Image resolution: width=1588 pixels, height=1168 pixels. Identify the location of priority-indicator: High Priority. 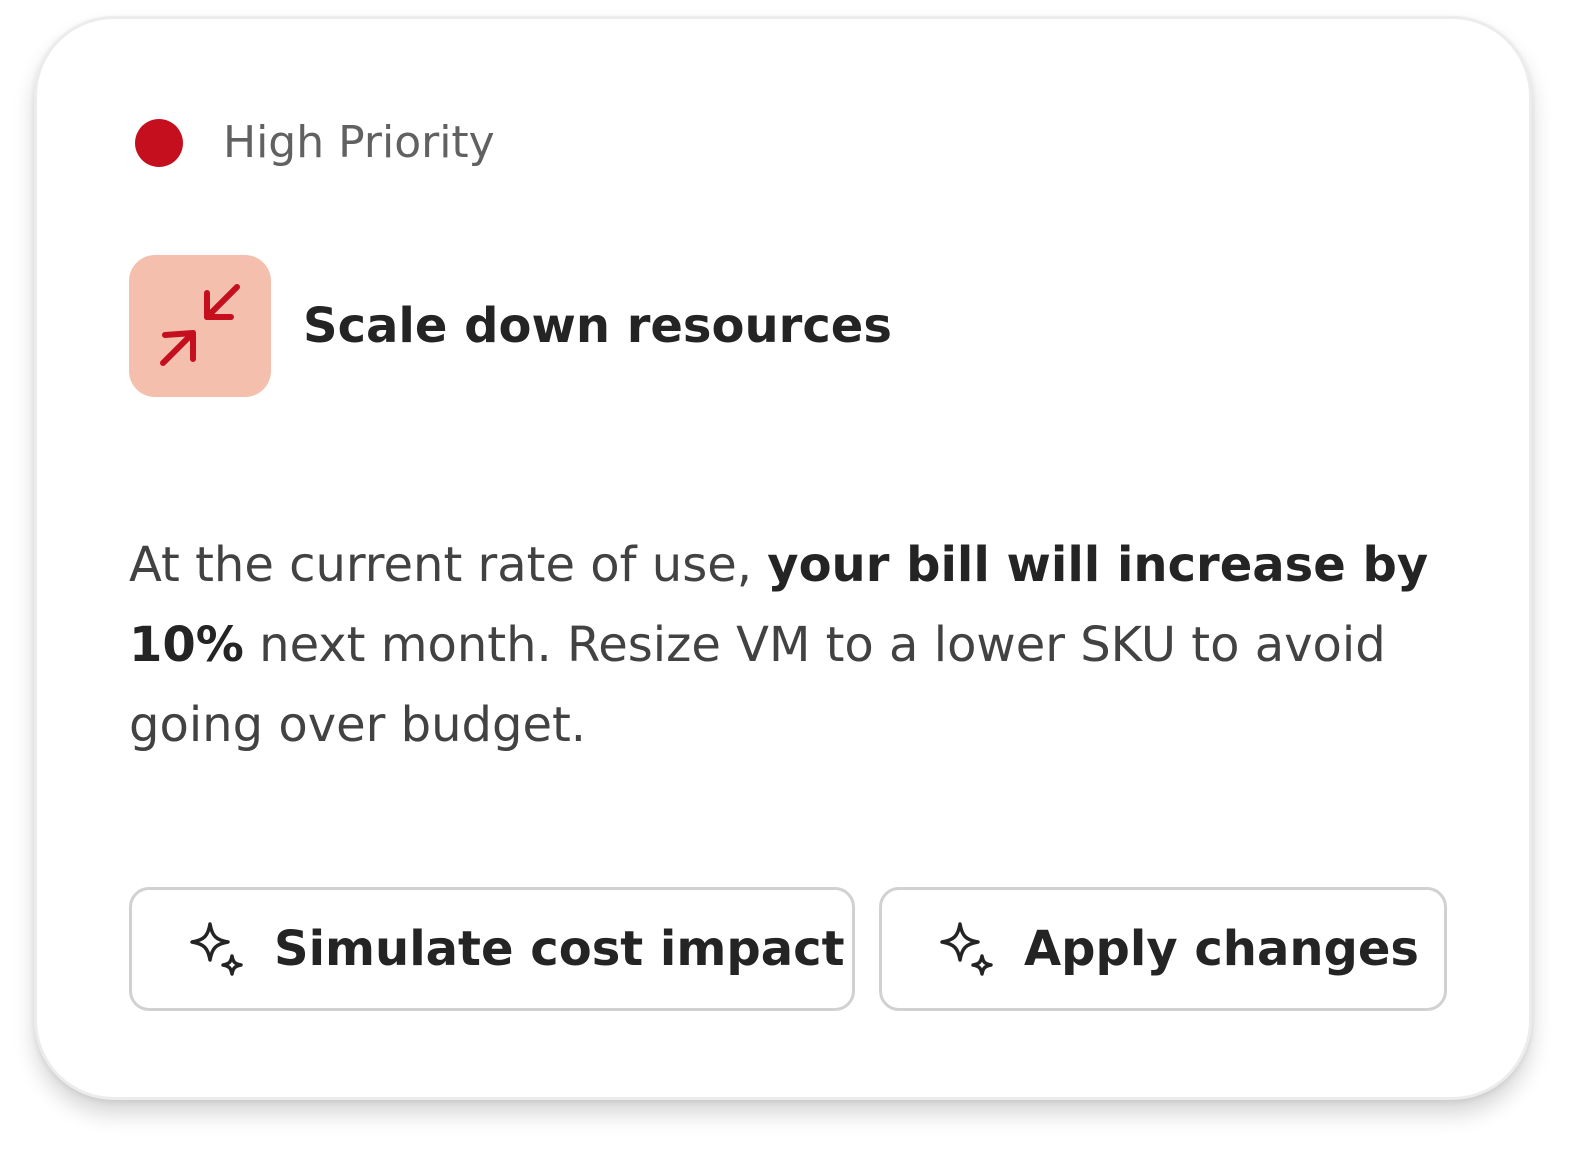
(315, 143).